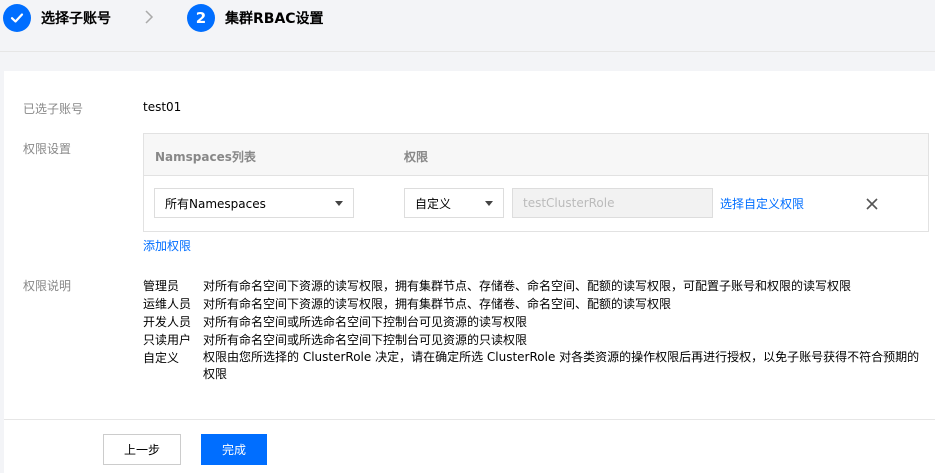 This screenshot has width=935, height=473. I want to click on permission-select-value: 自定义, so click(433, 203).